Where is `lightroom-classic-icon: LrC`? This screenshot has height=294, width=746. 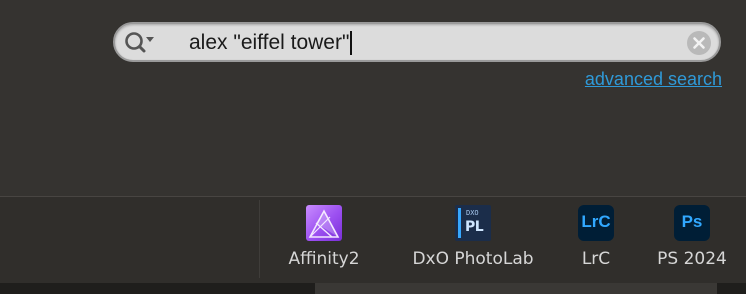
lightroom-classic-icon: LrC is located at coordinates (596, 223).